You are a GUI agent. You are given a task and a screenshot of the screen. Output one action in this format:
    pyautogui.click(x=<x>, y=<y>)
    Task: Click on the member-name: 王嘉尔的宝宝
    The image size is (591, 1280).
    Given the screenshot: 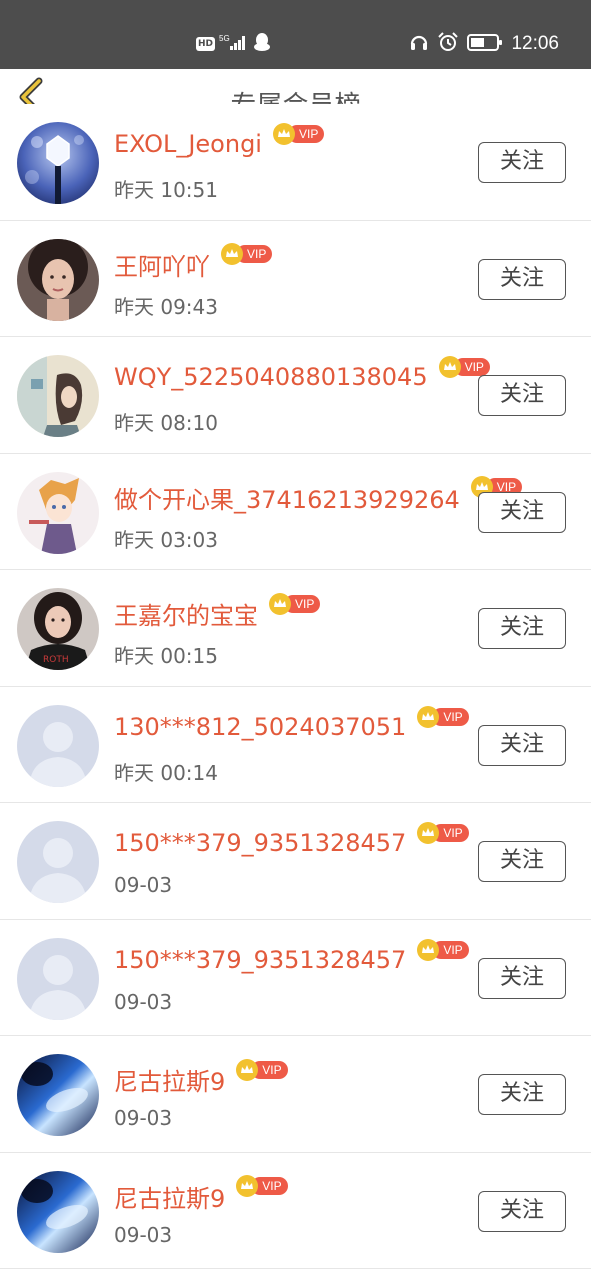 What is the action you would take?
    pyautogui.click(x=186, y=613)
    